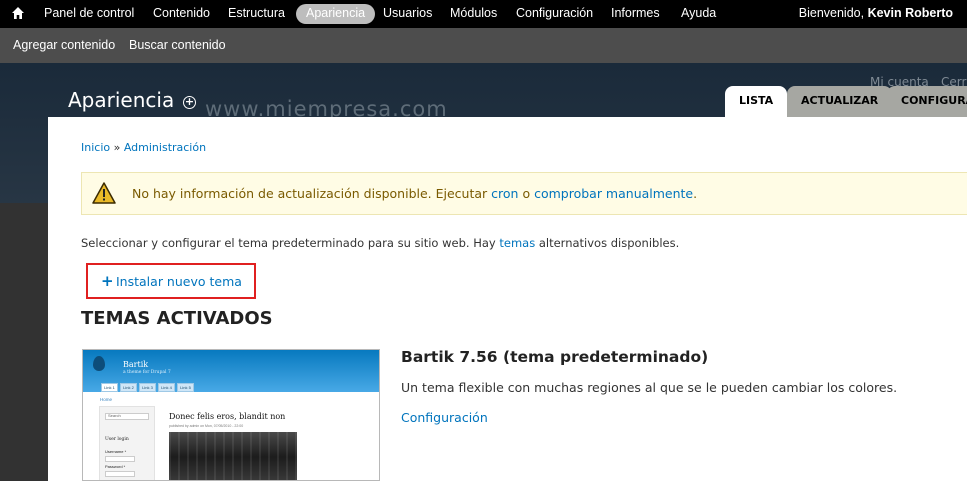  Describe the element at coordinates (181, 14) in the screenshot. I see `toolbar-item-contenido: Contenido` at that location.